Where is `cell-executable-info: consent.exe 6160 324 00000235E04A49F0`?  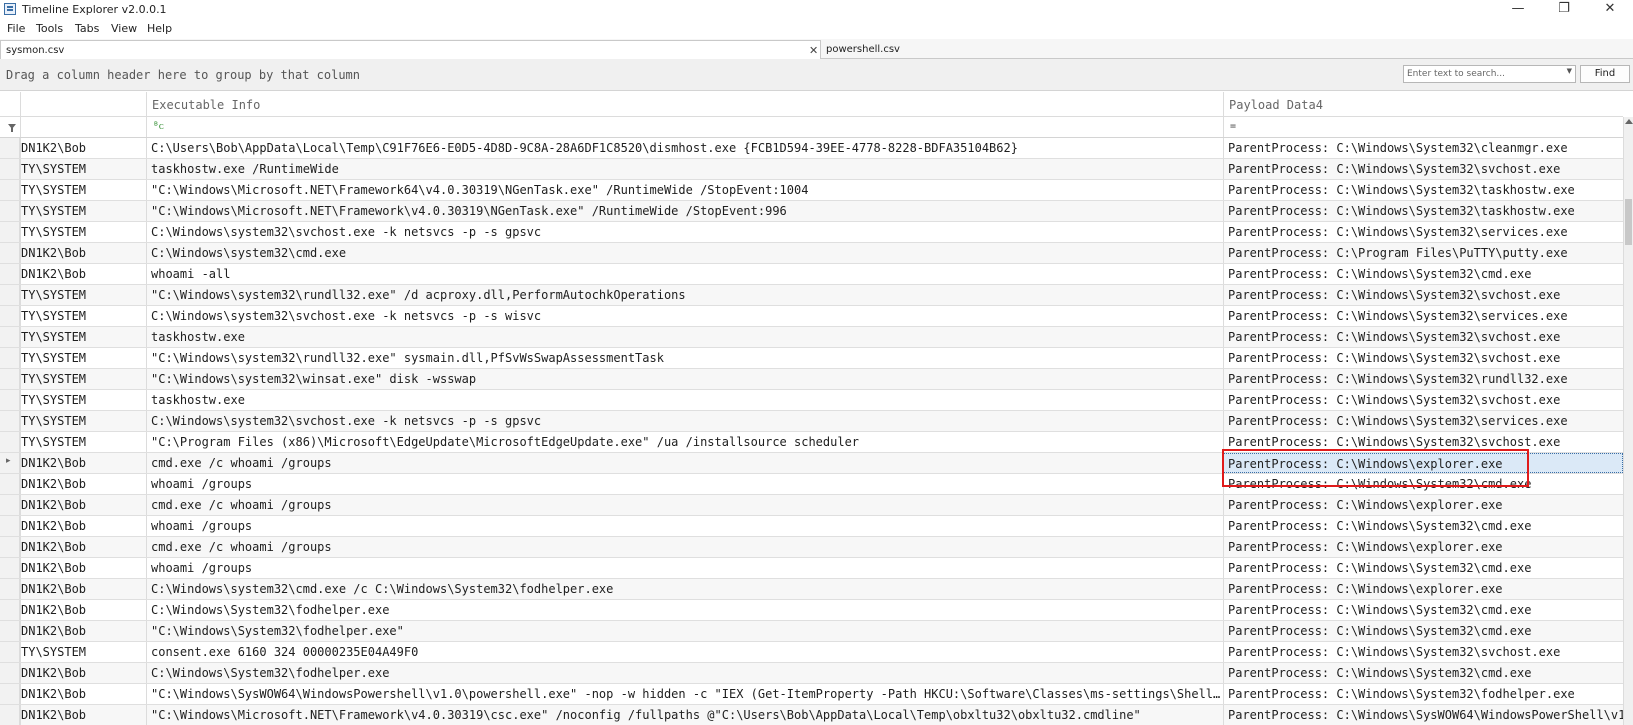
cell-executable-info: consent.exe 6160 324 00000235E04A49F0 is located at coordinates (684, 652).